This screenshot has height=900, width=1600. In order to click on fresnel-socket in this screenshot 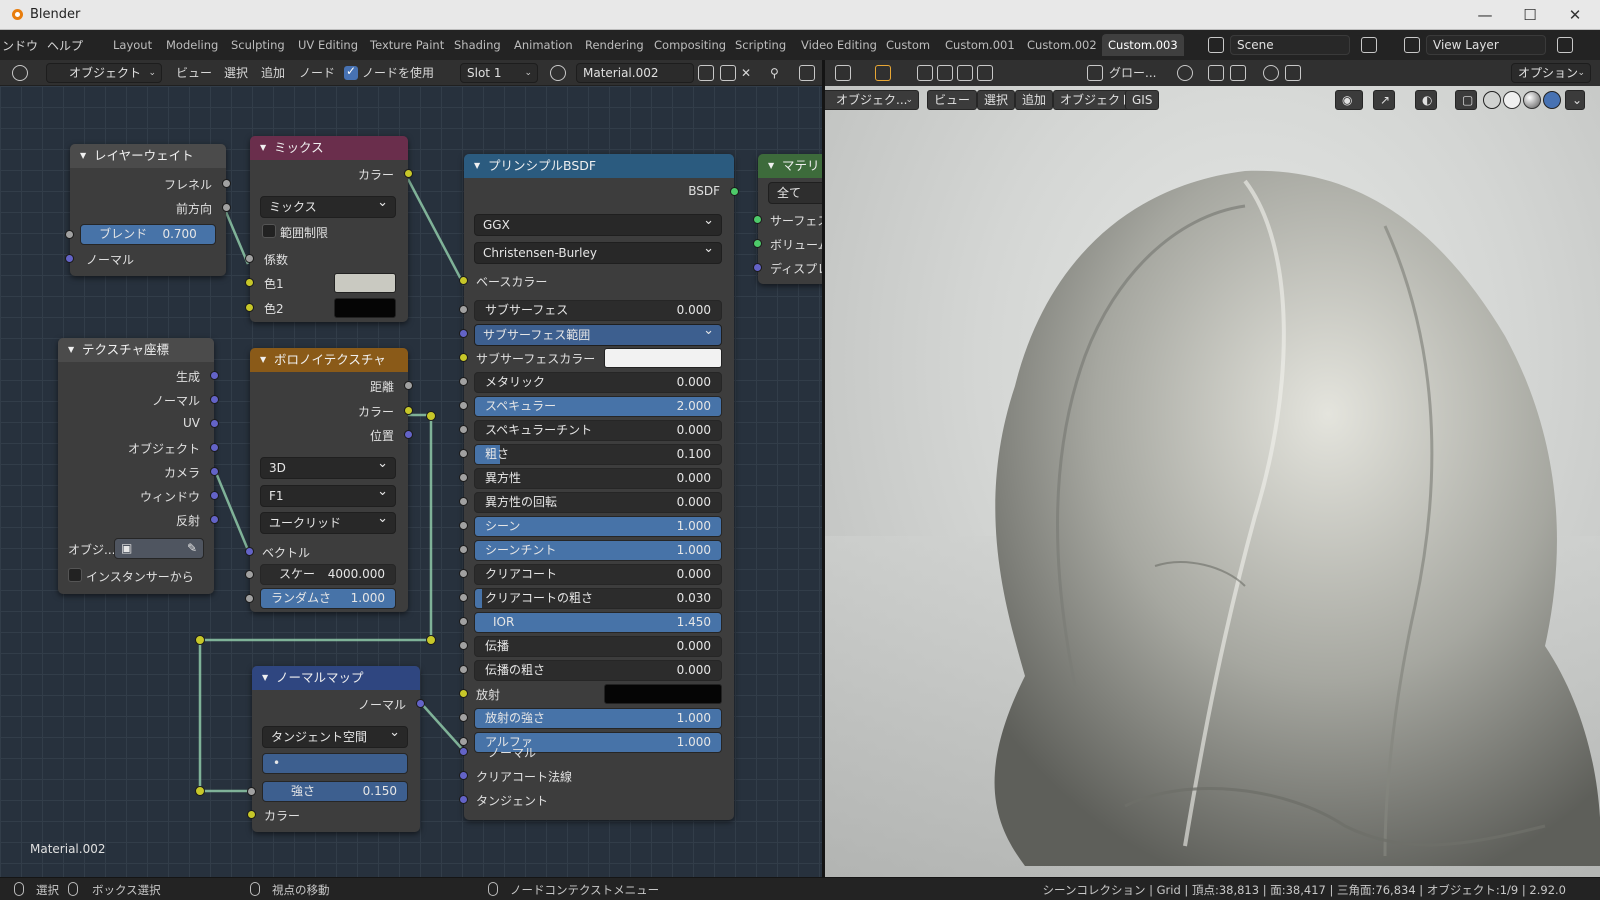, I will do `click(226, 183)`.